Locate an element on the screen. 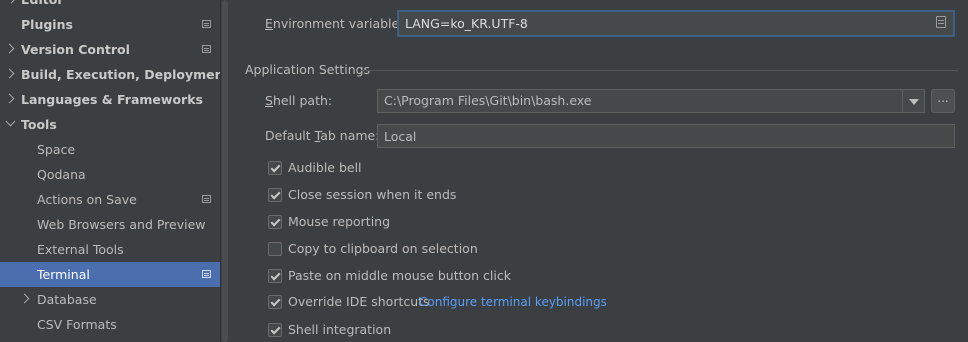 This screenshot has height=342, width=968. sidebar-item-web-browsers: Web Browsers and Preview is located at coordinates (110, 224).